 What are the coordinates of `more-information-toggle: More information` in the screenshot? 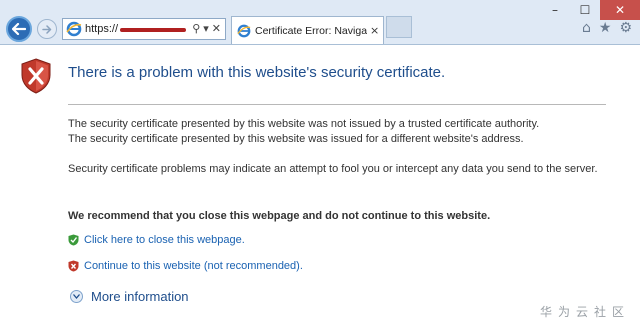 It's located at (129, 296).